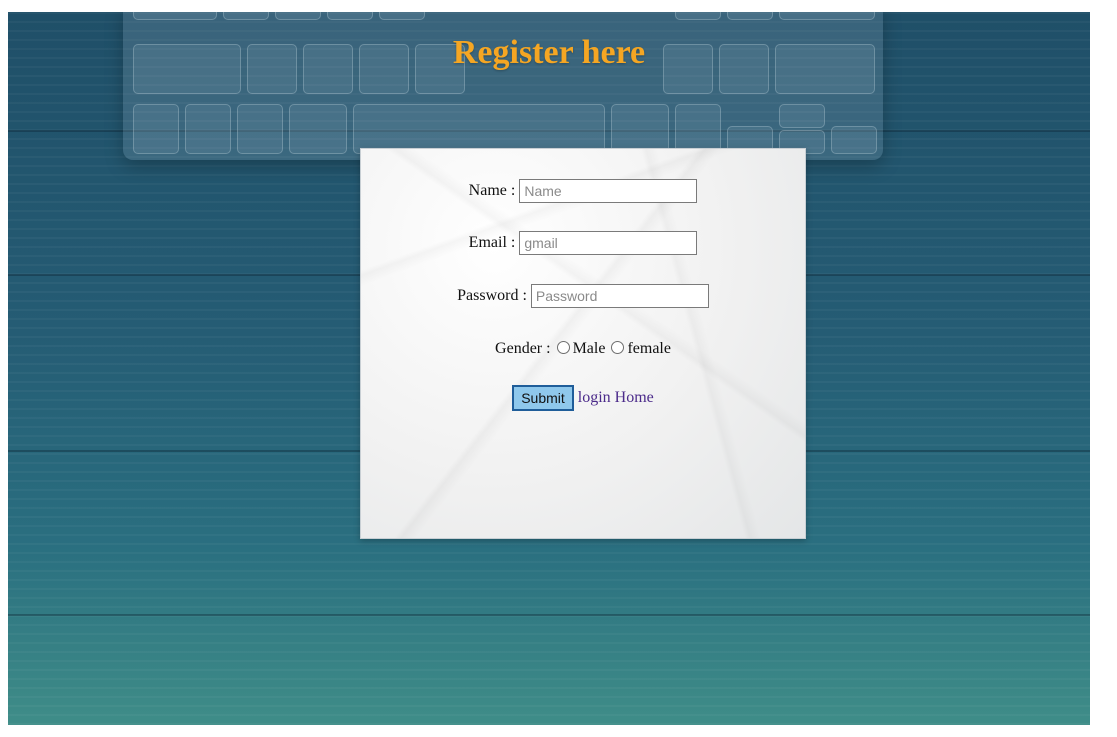 Image resolution: width=1117 pixels, height=737 pixels. What do you see at coordinates (594, 397) in the screenshot?
I see `login-link: login` at bounding box center [594, 397].